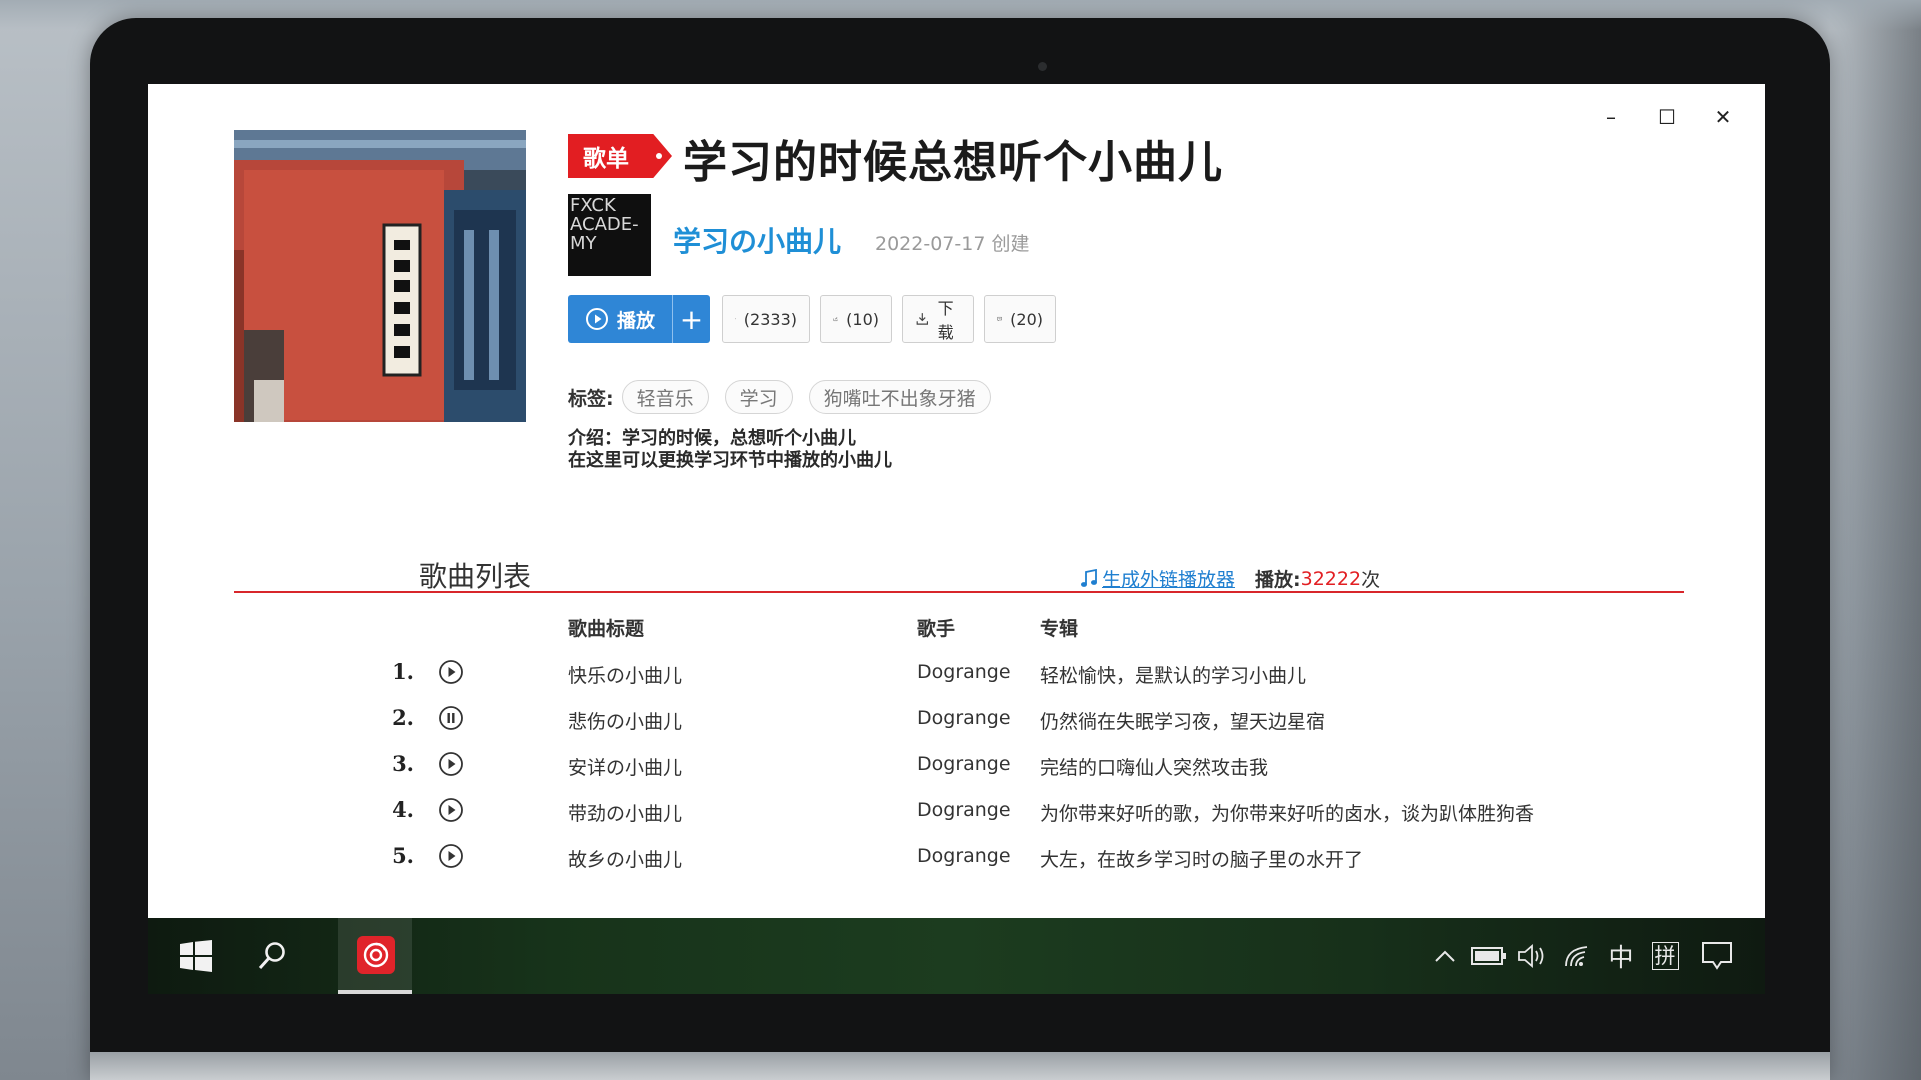 This screenshot has width=1921, height=1080. Describe the element at coordinates (1621, 956) in the screenshot. I see `ime-language-button: 中` at that location.